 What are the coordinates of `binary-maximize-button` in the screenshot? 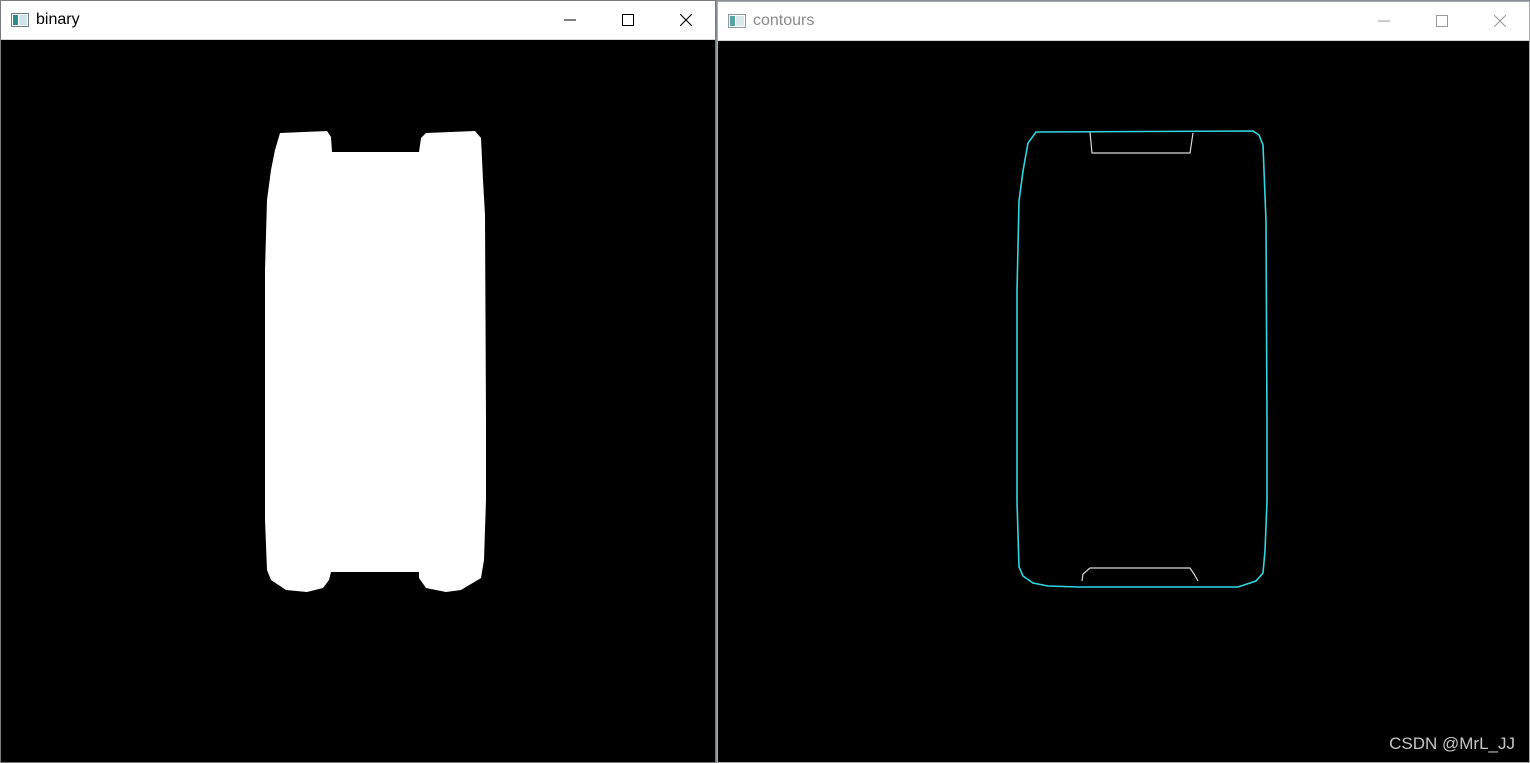 It's located at (628, 20).